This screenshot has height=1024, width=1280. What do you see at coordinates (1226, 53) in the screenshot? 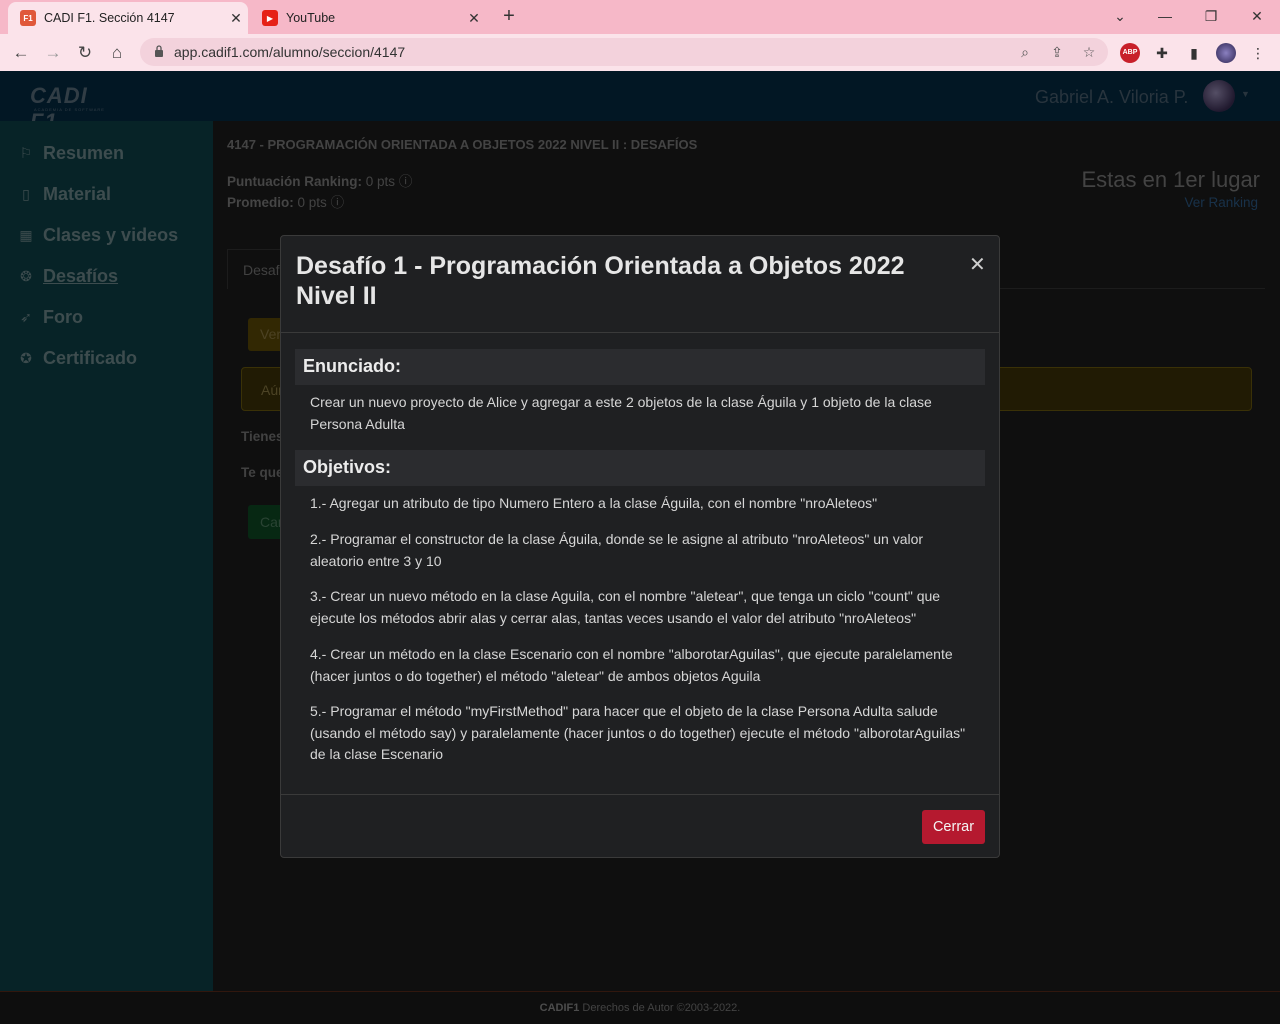
I see `profile-avatar-icon` at bounding box center [1226, 53].